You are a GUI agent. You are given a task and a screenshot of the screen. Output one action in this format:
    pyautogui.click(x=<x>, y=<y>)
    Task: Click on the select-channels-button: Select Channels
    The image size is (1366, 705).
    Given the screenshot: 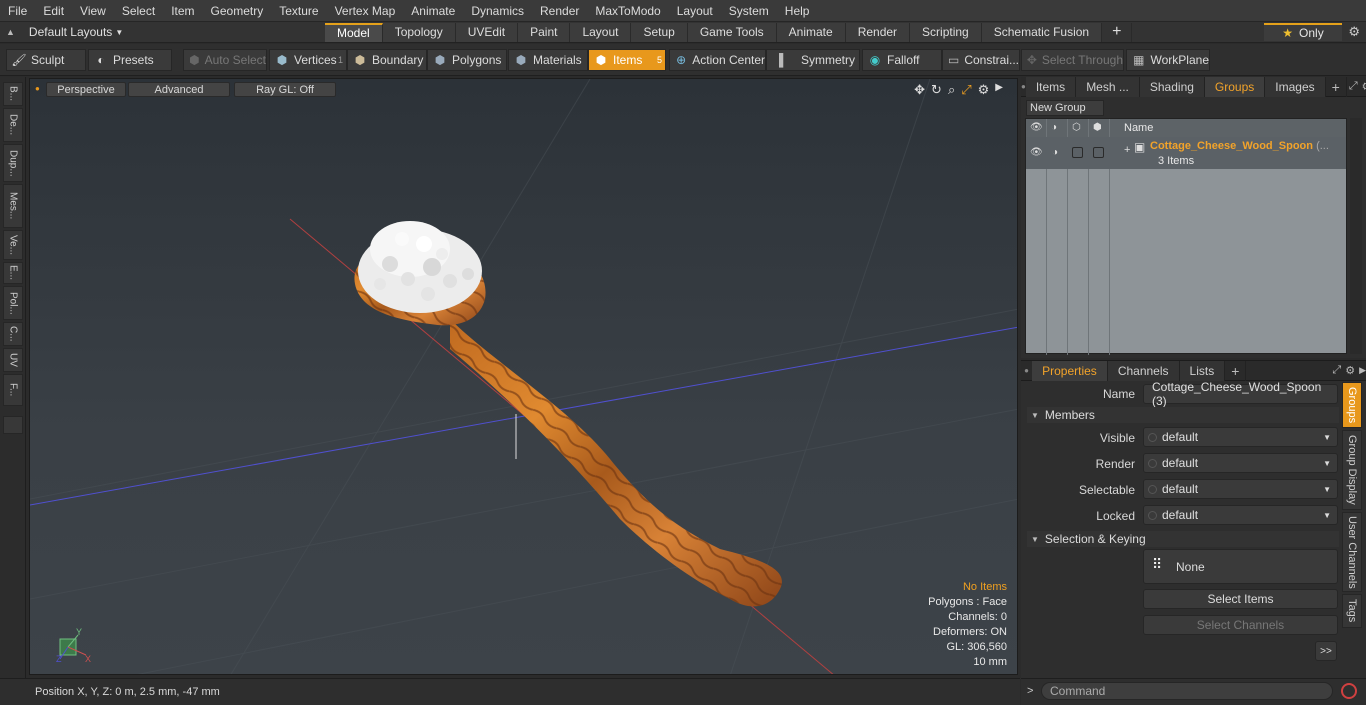 What is the action you would take?
    pyautogui.click(x=1240, y=625)
    